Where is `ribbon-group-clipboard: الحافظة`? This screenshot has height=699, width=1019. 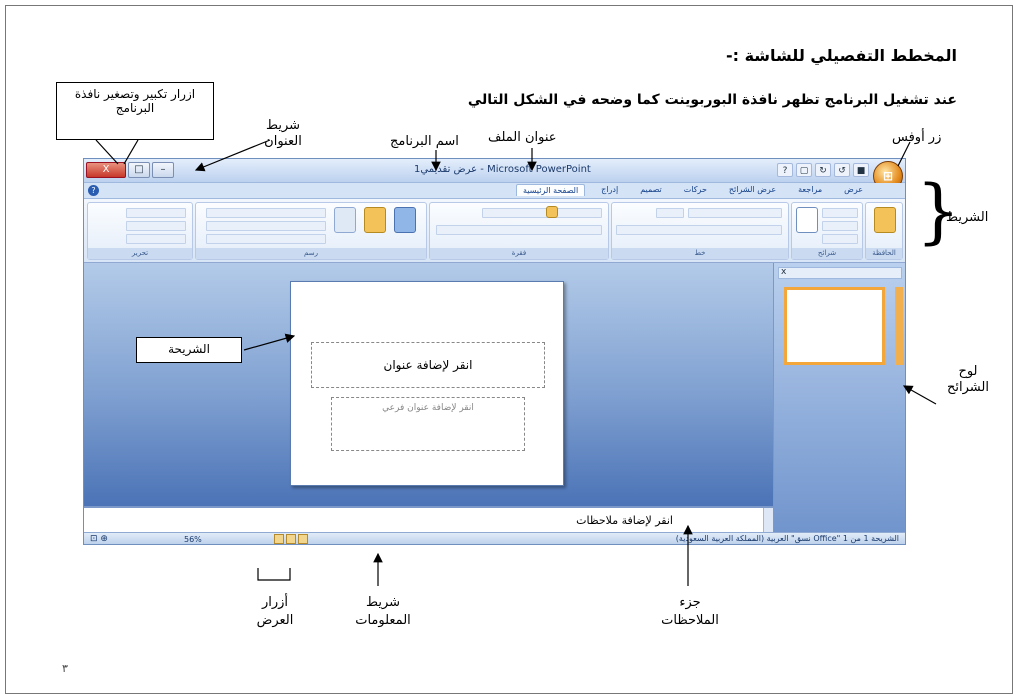 ribbon-group-clipboard: الحافظة is located at coordinates (884, 231).